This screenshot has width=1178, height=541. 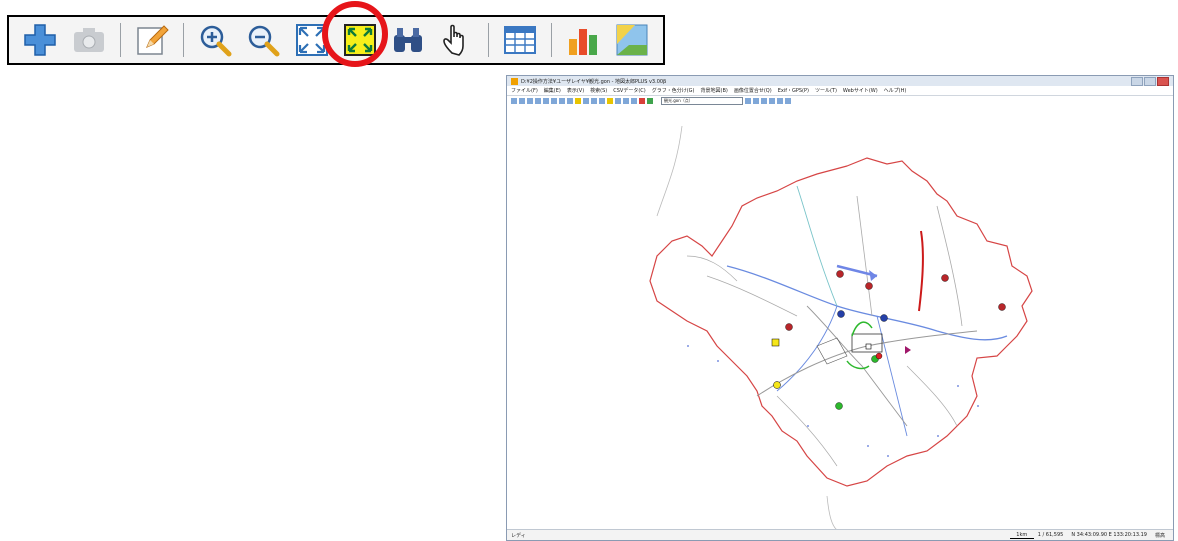 I want to click on open-icon, so click(x=522, y=101).